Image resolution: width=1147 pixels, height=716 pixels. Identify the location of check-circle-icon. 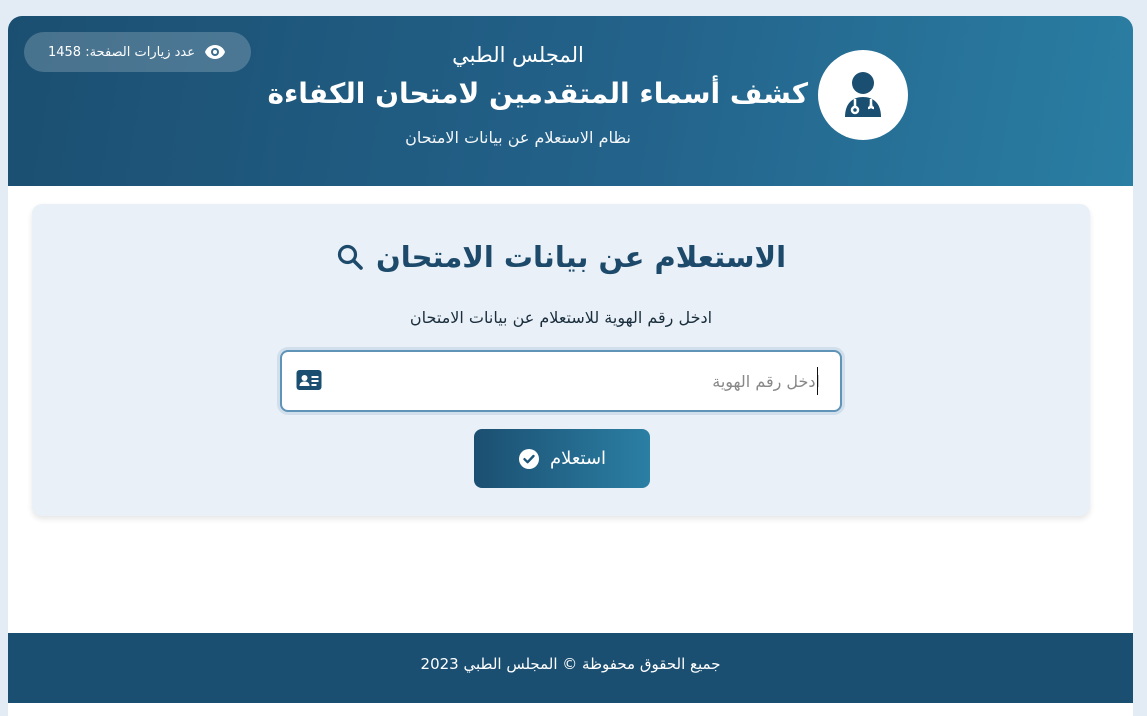
(528, 458).